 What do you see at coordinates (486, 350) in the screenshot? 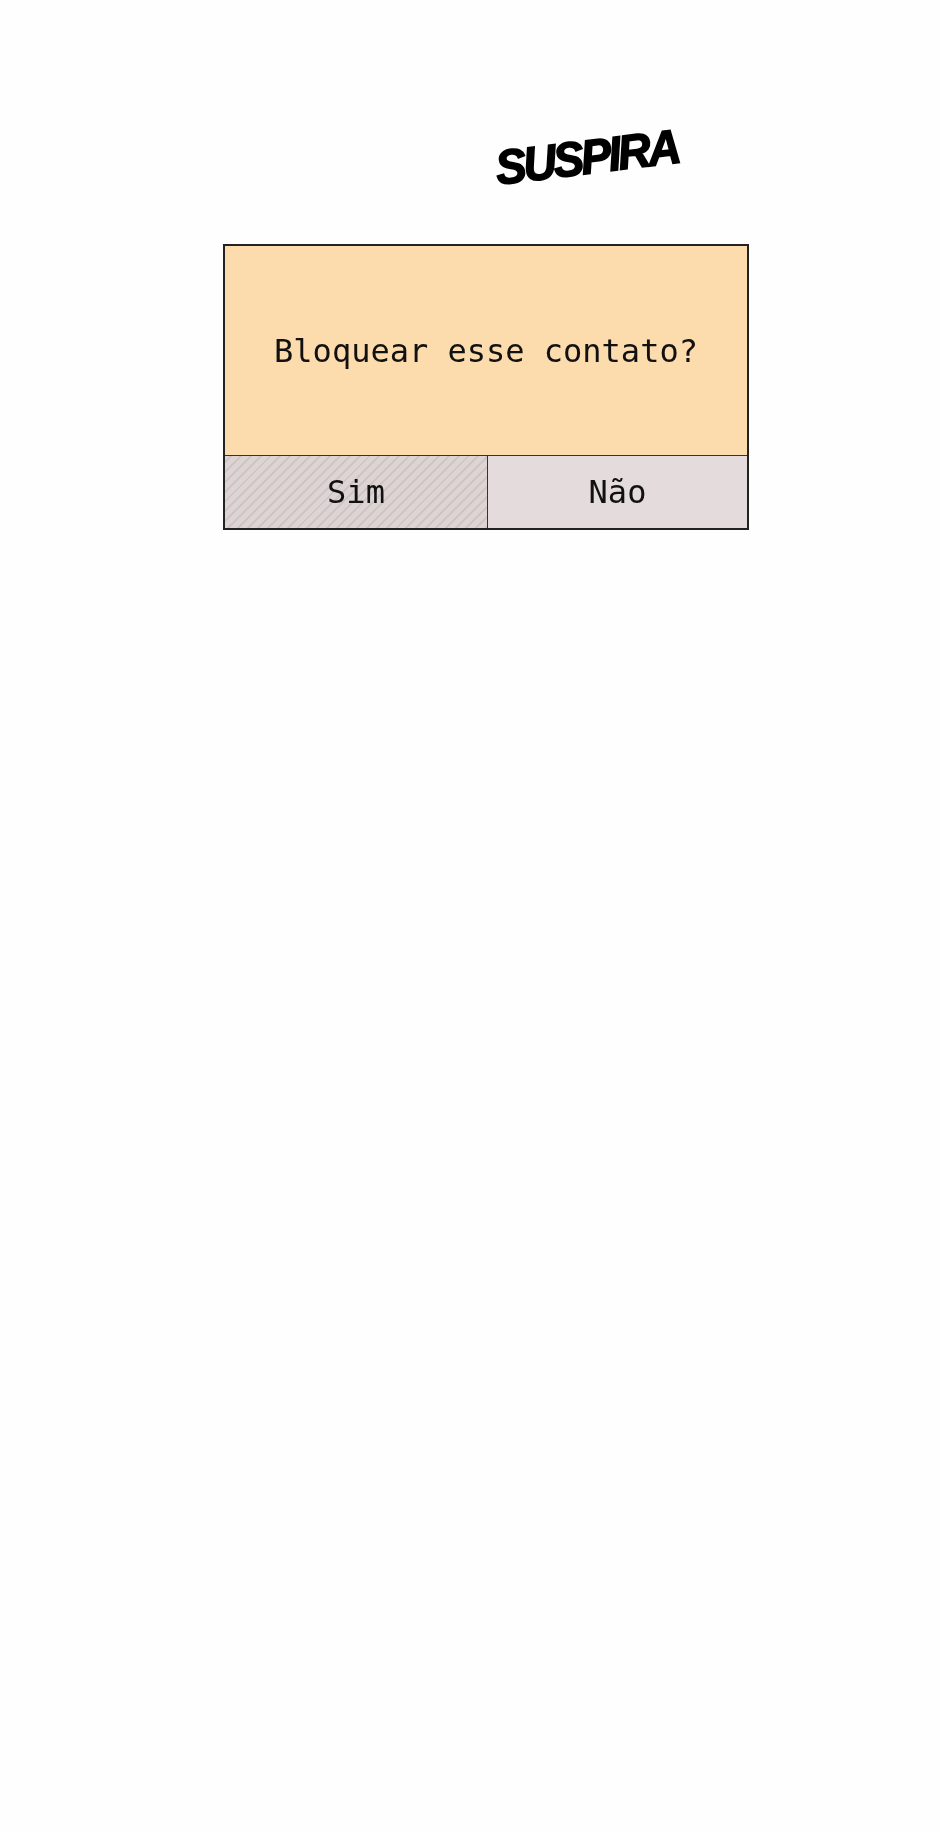
I see `dialog-message: Bloquear esse contato?` at bounding box center [486, 350].